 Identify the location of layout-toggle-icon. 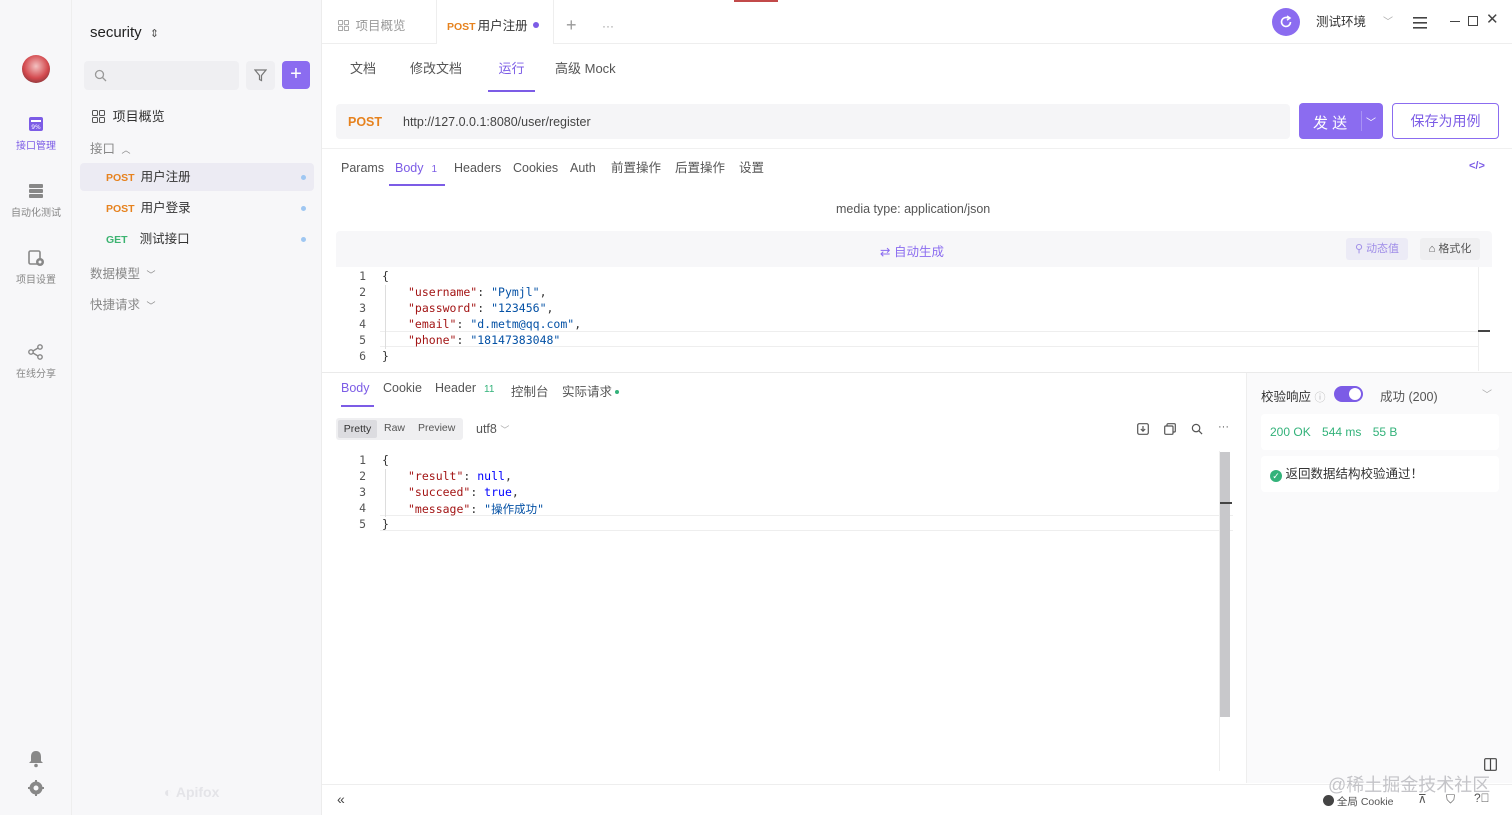
(1490, 764).